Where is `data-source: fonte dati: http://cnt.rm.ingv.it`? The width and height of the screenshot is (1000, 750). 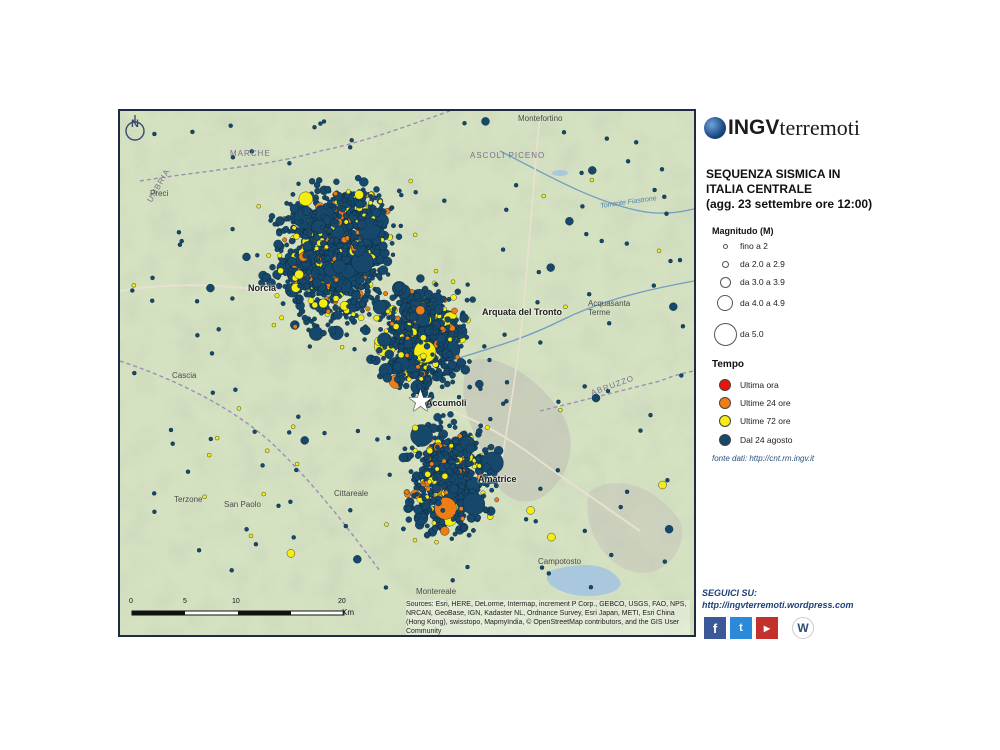
data-source: fonte dati: http://cnt.rm.ingv.it is located at coordinates (763, 458).